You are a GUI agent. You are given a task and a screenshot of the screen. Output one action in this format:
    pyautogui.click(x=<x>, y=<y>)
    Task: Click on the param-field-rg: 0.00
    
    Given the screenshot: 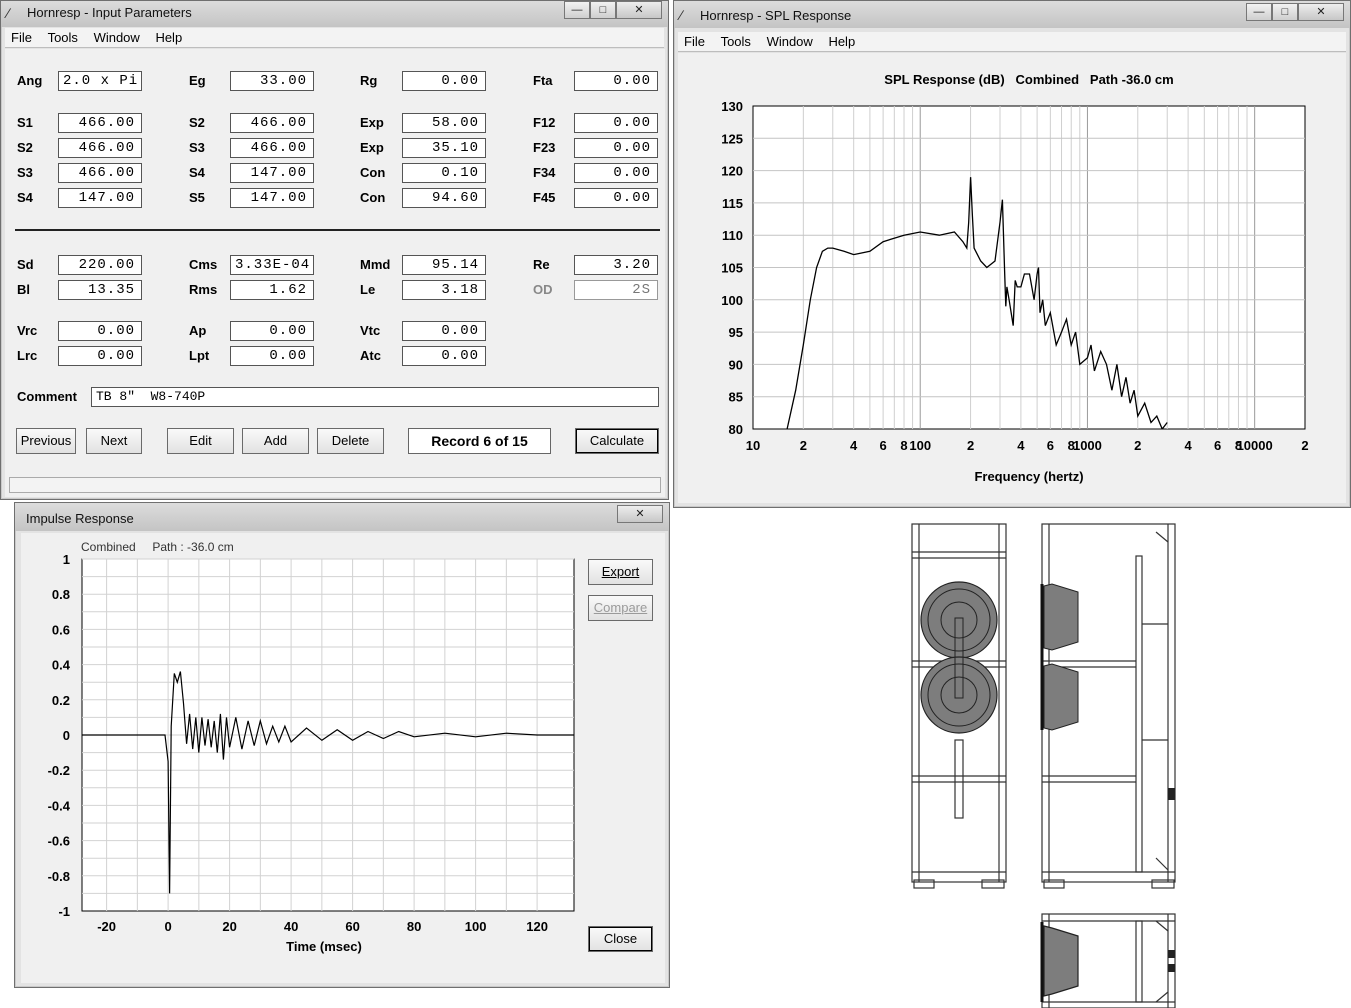 What is the action you would take?
    pyautogui.click(x=444, y=81)
    